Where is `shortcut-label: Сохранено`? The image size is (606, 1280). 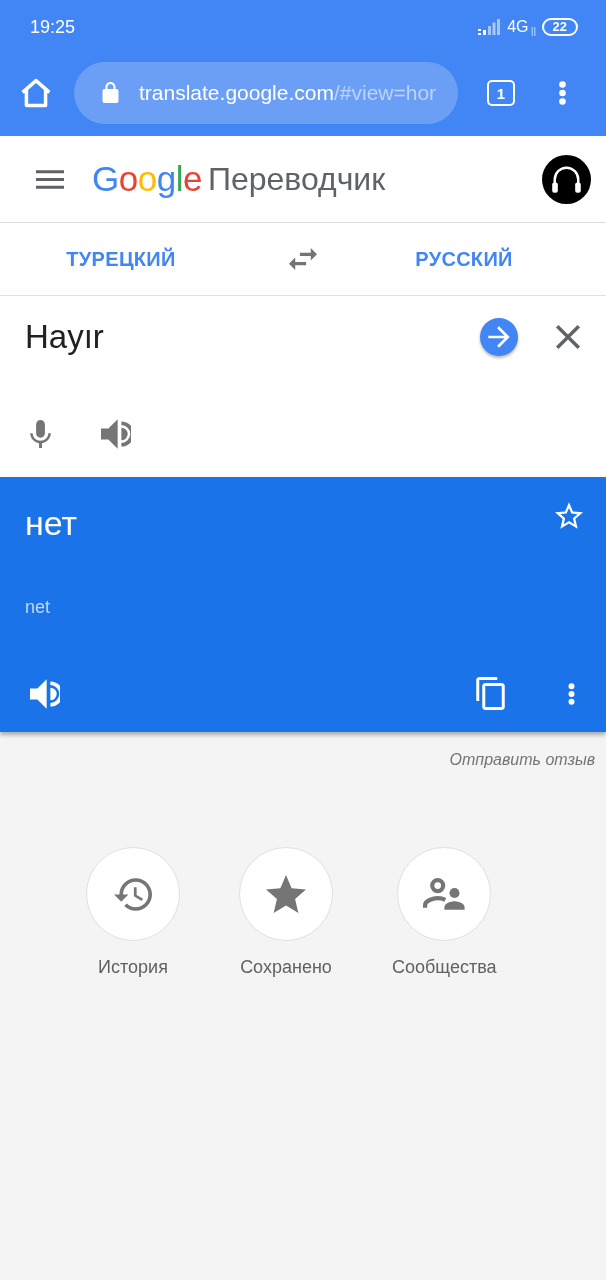 shortcut-label: Сохранено is located at coordinates (286, 967).